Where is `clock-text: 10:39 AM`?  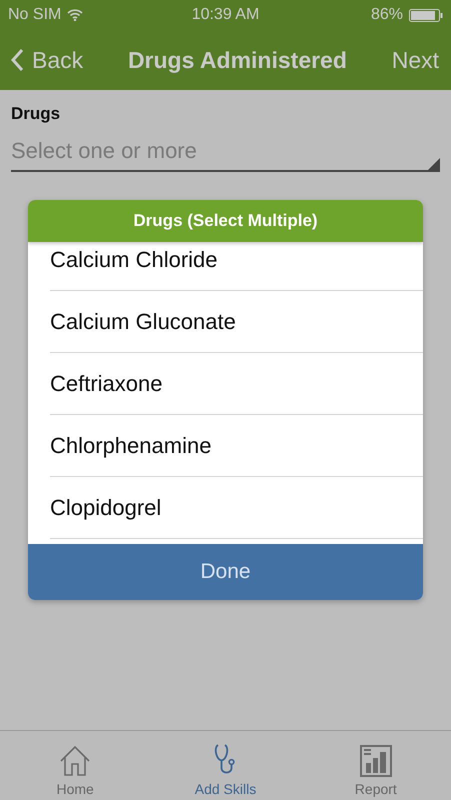 clock-text: 10:39 AM is located at coordinates (226, 15).